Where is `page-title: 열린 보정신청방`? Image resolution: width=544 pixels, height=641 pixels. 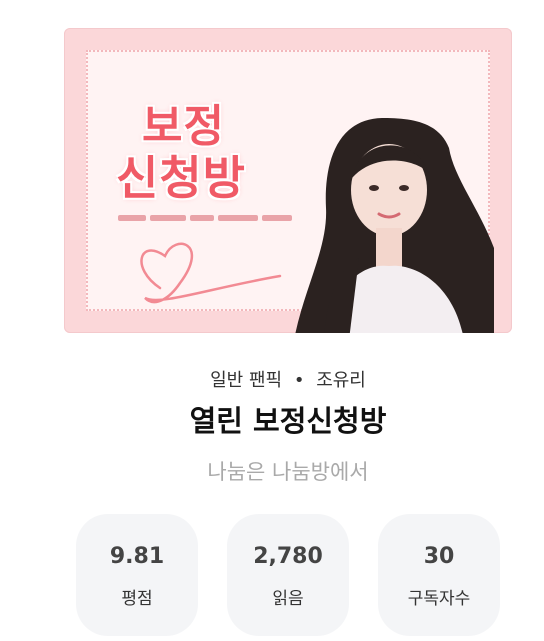
page-title: 열린 보정신청방 is located at coordinates (288, 421).